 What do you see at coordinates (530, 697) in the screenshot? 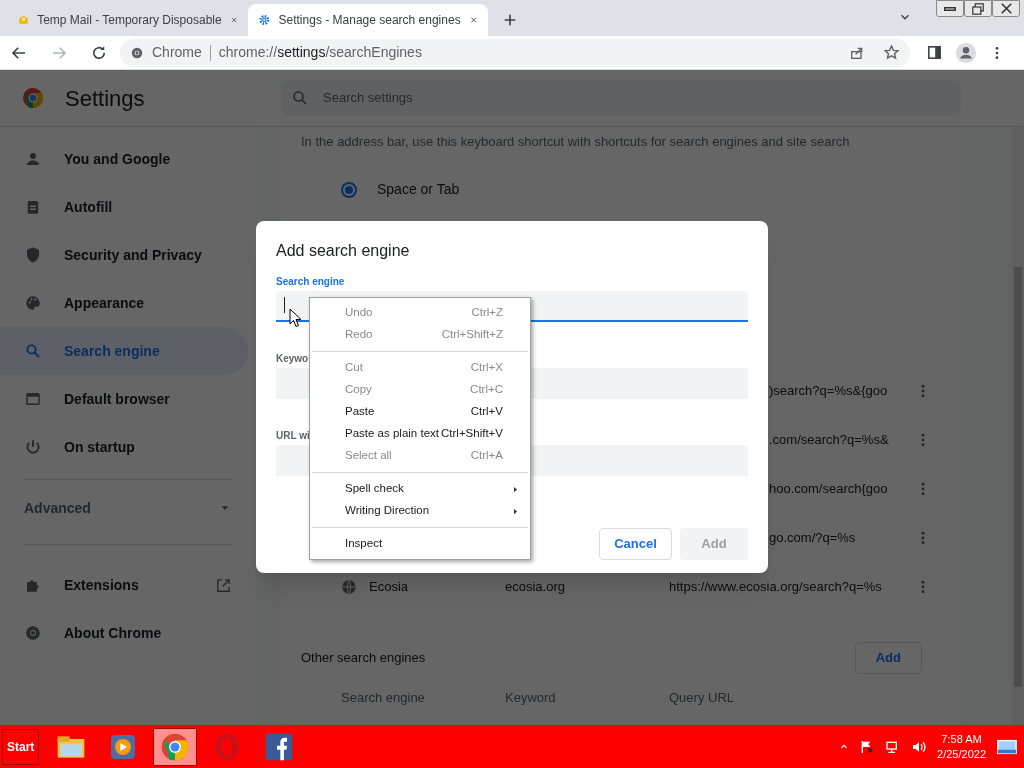
I see `column-header: Keyword` at bounding box center [530, 697].